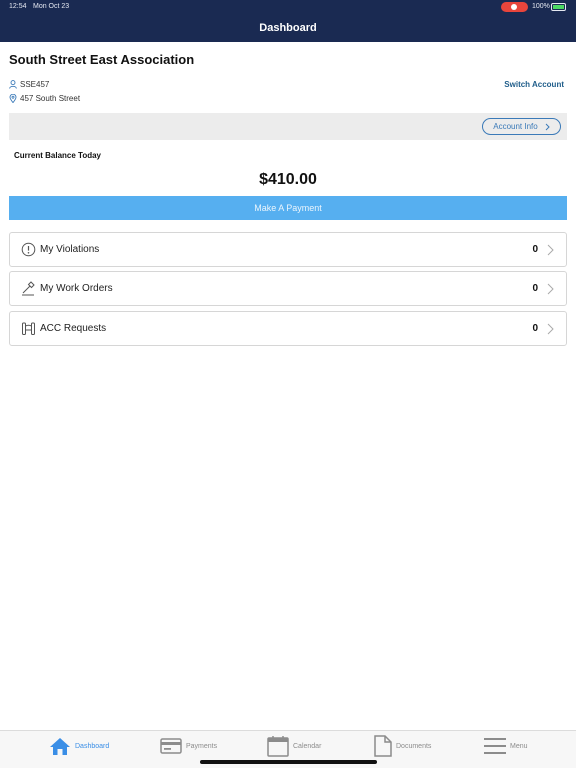  Describe the element at coordinates (51, 6) in the screenshot. I see `status-date: Mon Oct 23` at that location.